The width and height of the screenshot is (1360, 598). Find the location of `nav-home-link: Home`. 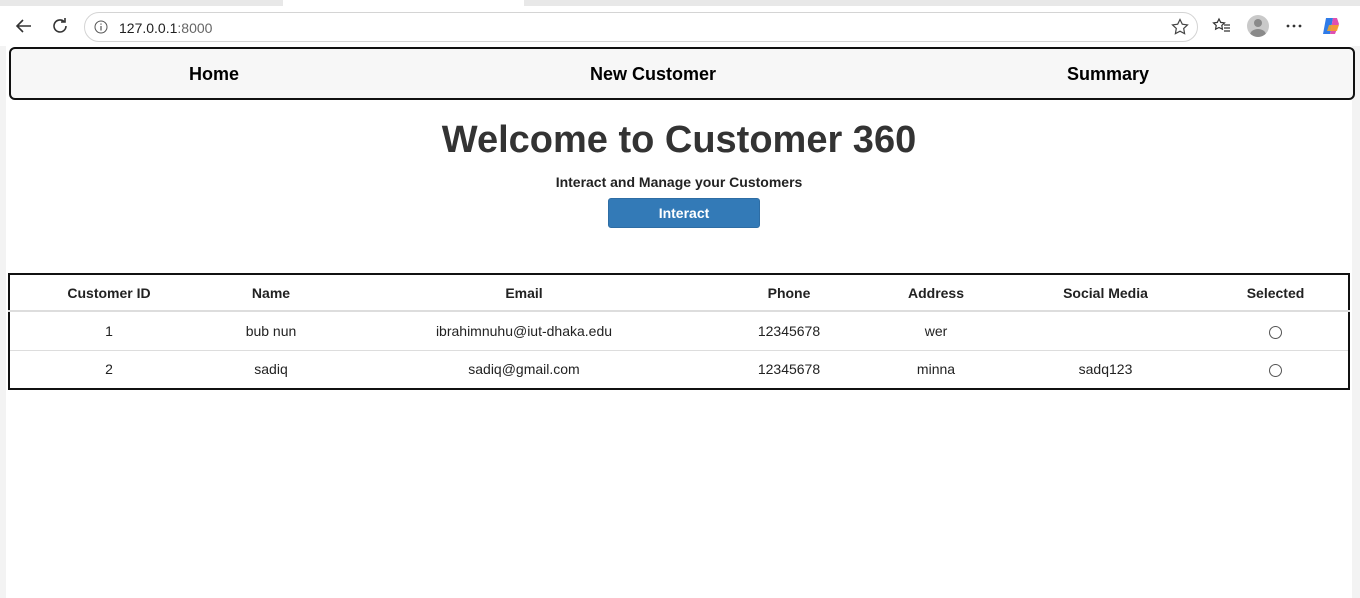

nav-home-link: Home is located at coordinates (214, 74).